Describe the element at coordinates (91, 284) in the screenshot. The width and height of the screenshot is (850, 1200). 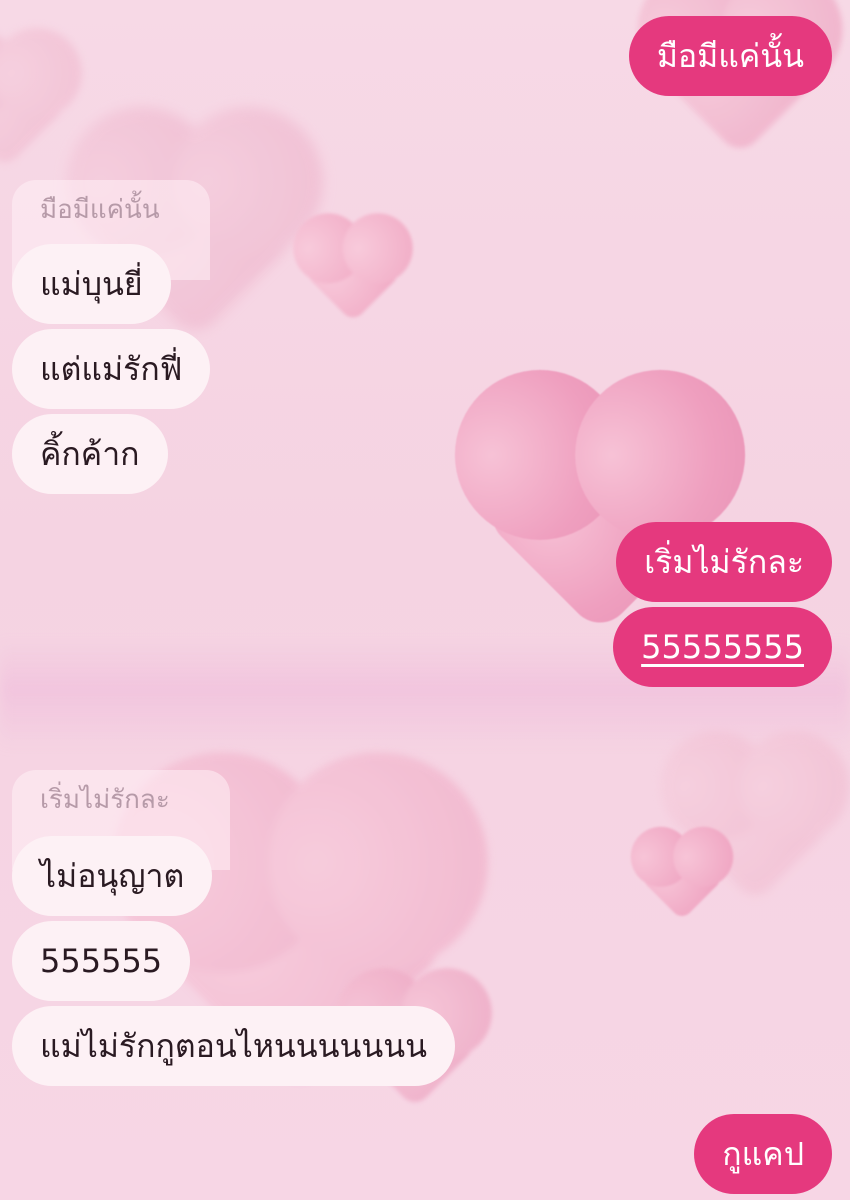
I see `incoming-message-bubble: แม่บุนยี่` at that location.